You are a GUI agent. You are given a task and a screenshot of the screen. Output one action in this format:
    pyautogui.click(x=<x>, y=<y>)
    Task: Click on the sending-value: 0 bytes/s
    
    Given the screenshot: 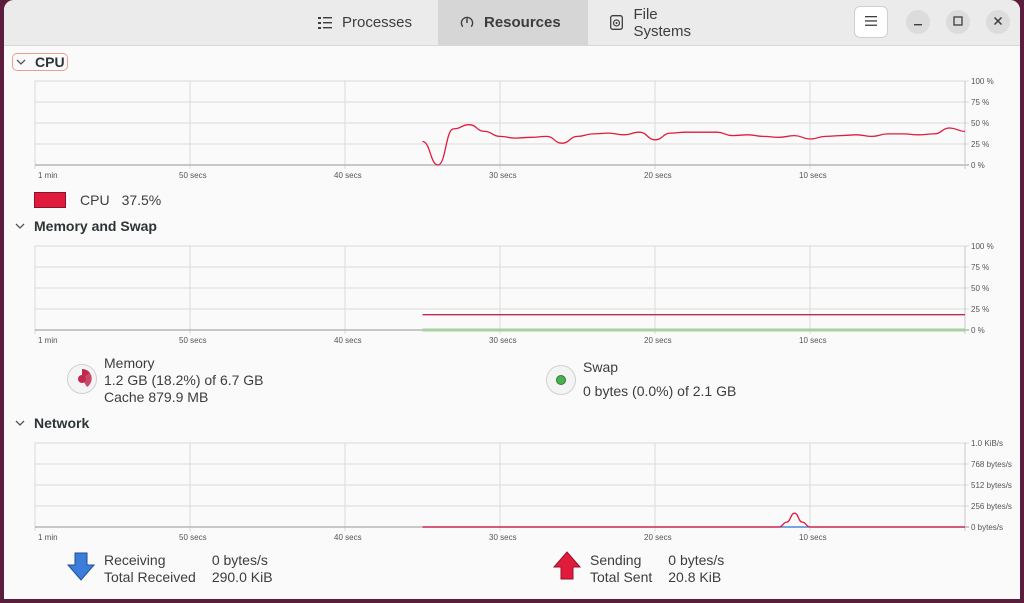 What is the action you would take?
    pyautogui.click(x=696, y=560)
    